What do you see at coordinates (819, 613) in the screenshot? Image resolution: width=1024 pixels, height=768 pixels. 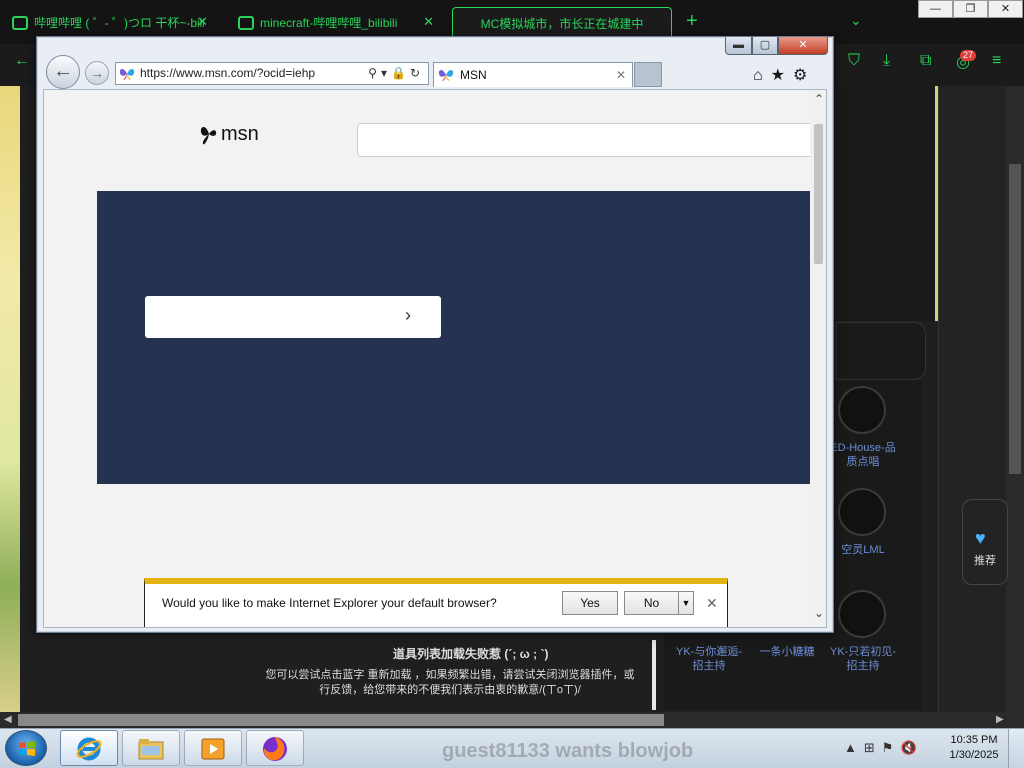 I see `scroll-down-icon: ⌄` at bounding box center [819, 613].